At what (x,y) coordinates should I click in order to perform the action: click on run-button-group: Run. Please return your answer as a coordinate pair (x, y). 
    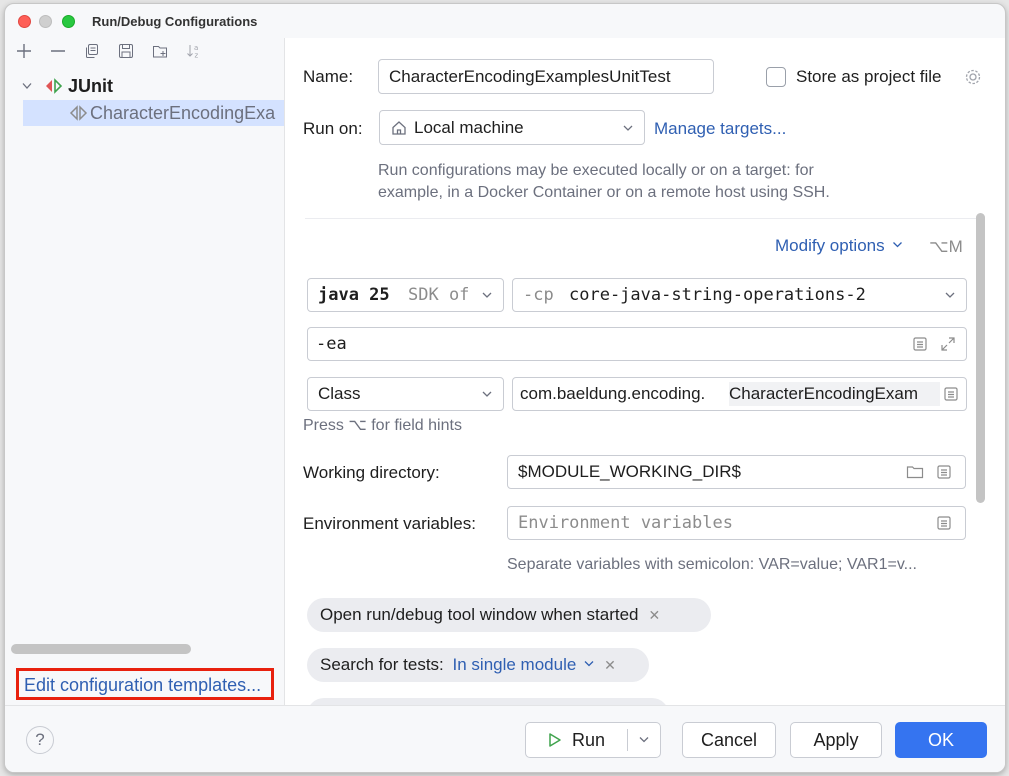
    Looking at the image, I should click on (593, 740).